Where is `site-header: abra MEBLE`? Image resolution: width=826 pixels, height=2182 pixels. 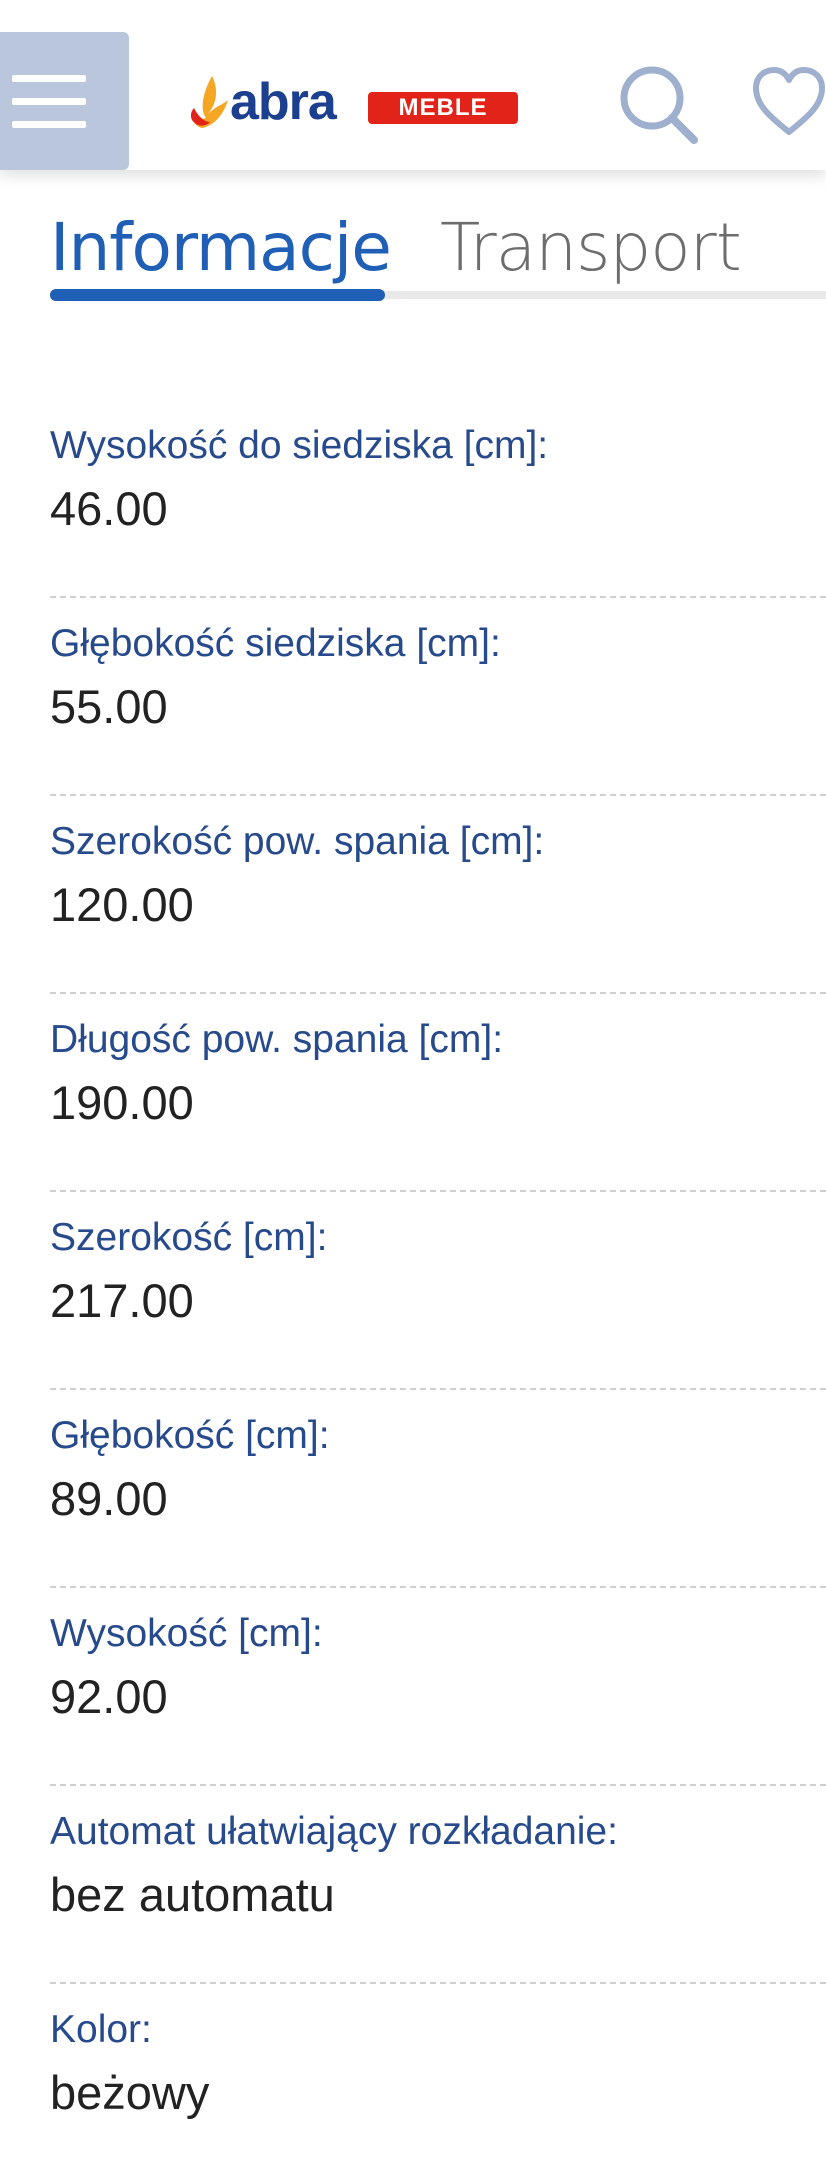
site-header: abra MEBLE is located at coordinates (413, 85).